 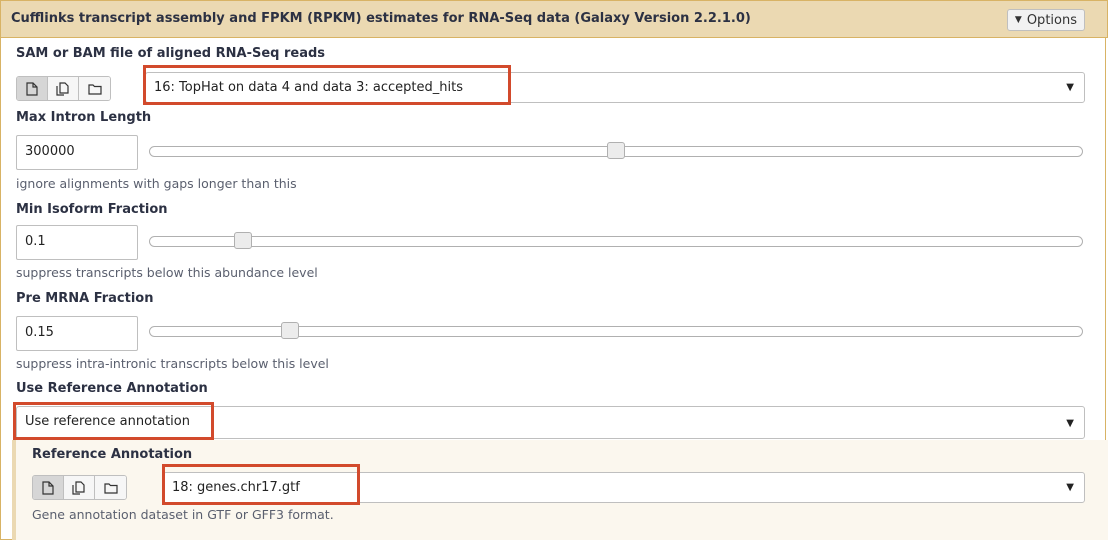 I want to click on options-label: Options, so click(x=1051, y=20).